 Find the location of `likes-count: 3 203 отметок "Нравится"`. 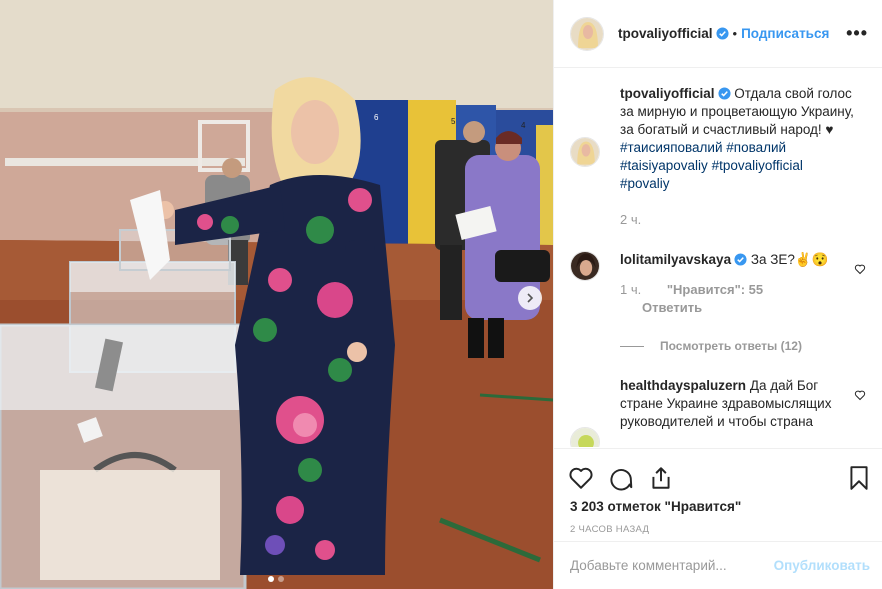

likes-count: 3 203 отметок "Нравится" is located at coordinates (718, 506).